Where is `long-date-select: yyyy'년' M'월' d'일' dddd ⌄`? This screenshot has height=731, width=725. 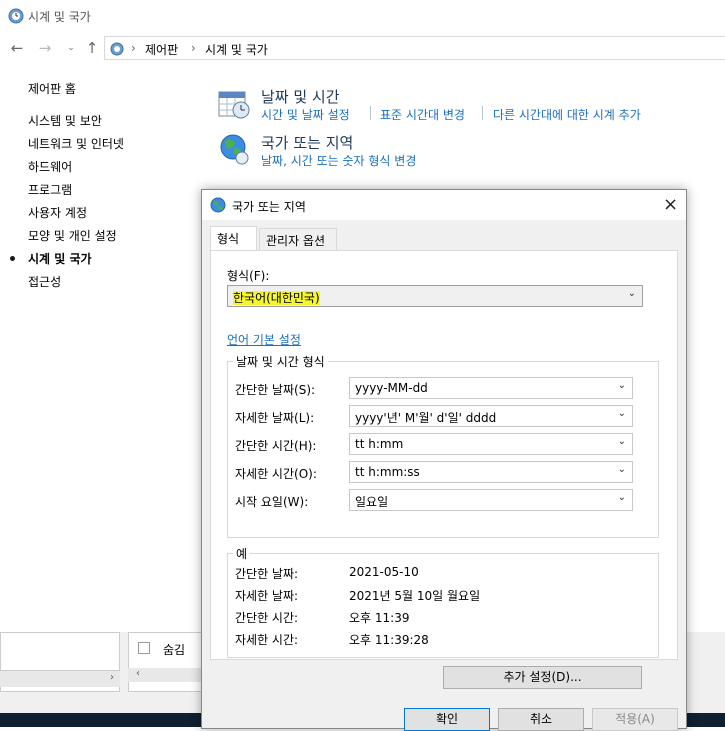 long-date-select: yyyy'년' M'월' d'일' dddd ⌄ is located at coordinates (491, 416).